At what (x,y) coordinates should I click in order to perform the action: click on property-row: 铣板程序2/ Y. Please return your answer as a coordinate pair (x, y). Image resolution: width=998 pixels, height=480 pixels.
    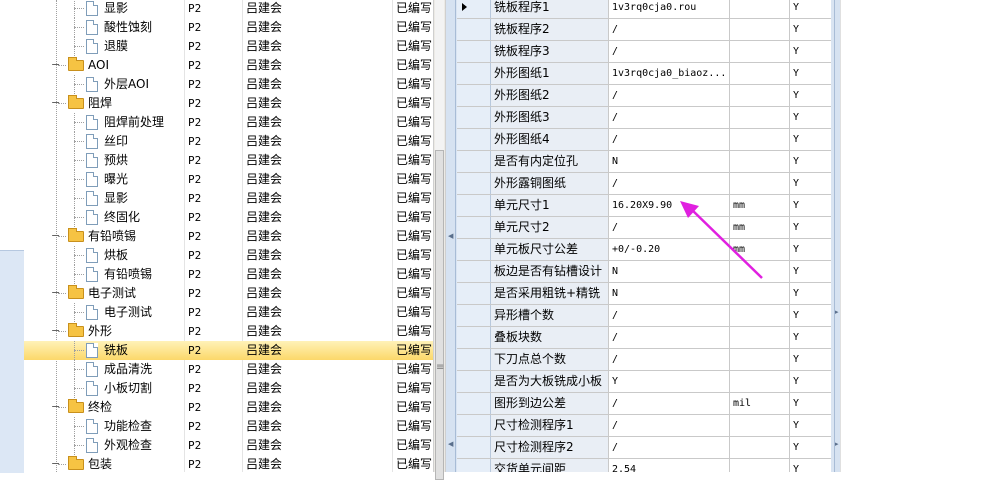
    Looking at the image, I should click on (644, 30).